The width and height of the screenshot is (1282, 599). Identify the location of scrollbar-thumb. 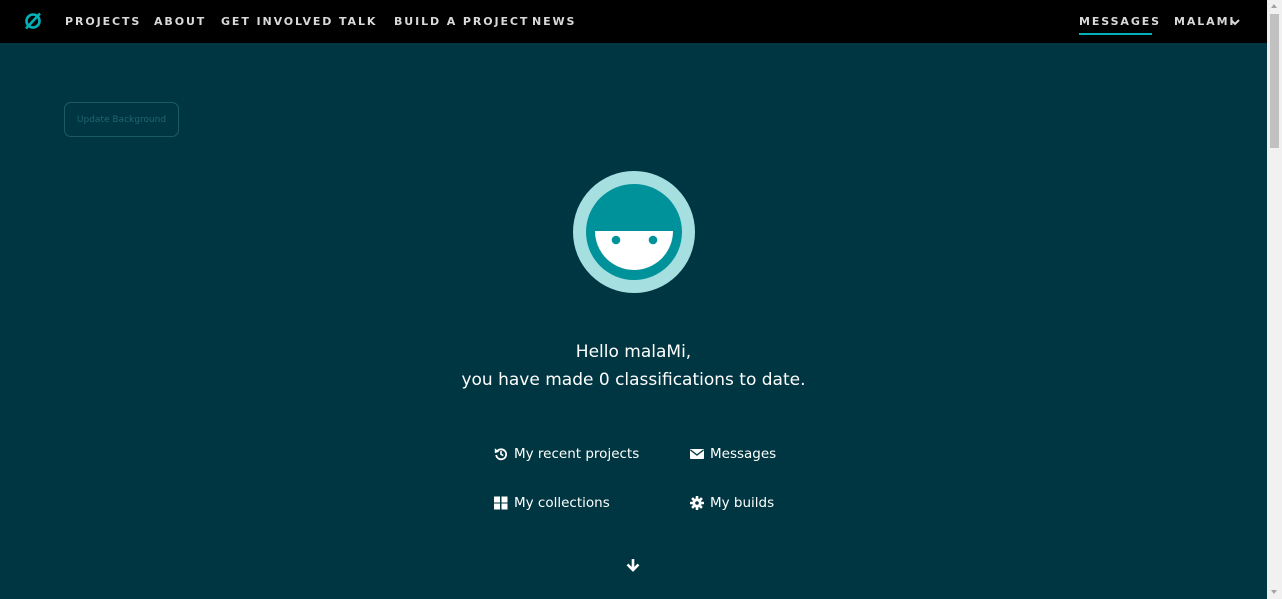
(1274, 81).